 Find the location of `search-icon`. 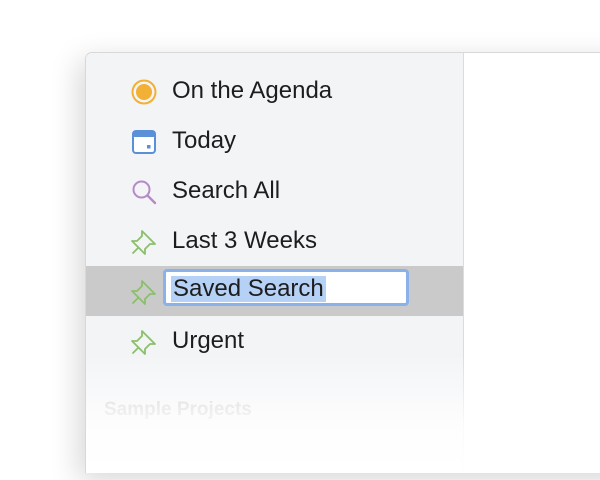

search-icon is located at coordinates (144, 192).